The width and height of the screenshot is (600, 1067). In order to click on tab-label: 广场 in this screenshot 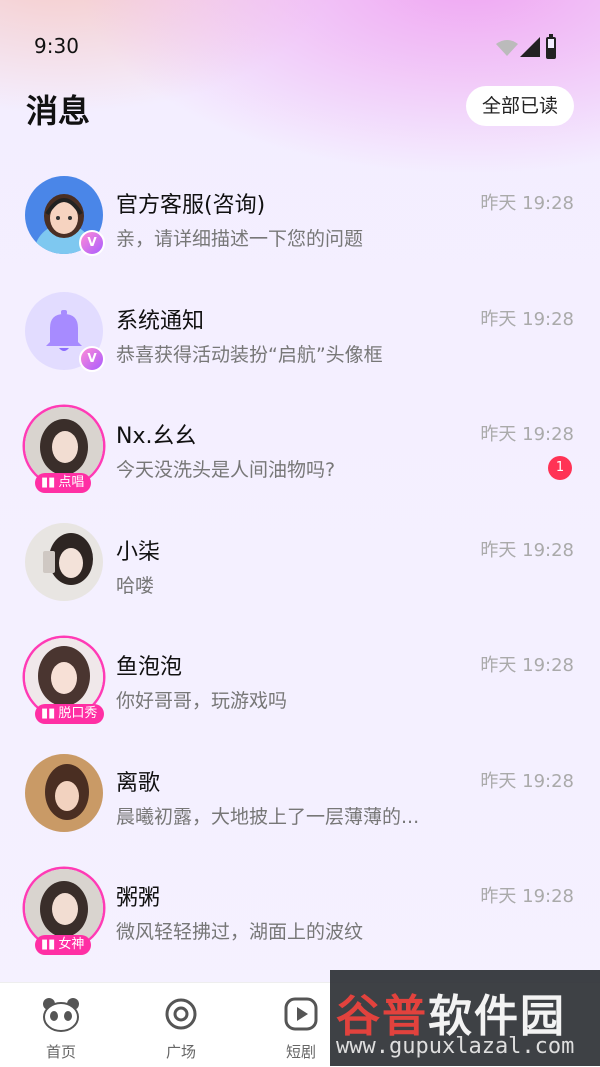, I will do `click(180, 1052)`.